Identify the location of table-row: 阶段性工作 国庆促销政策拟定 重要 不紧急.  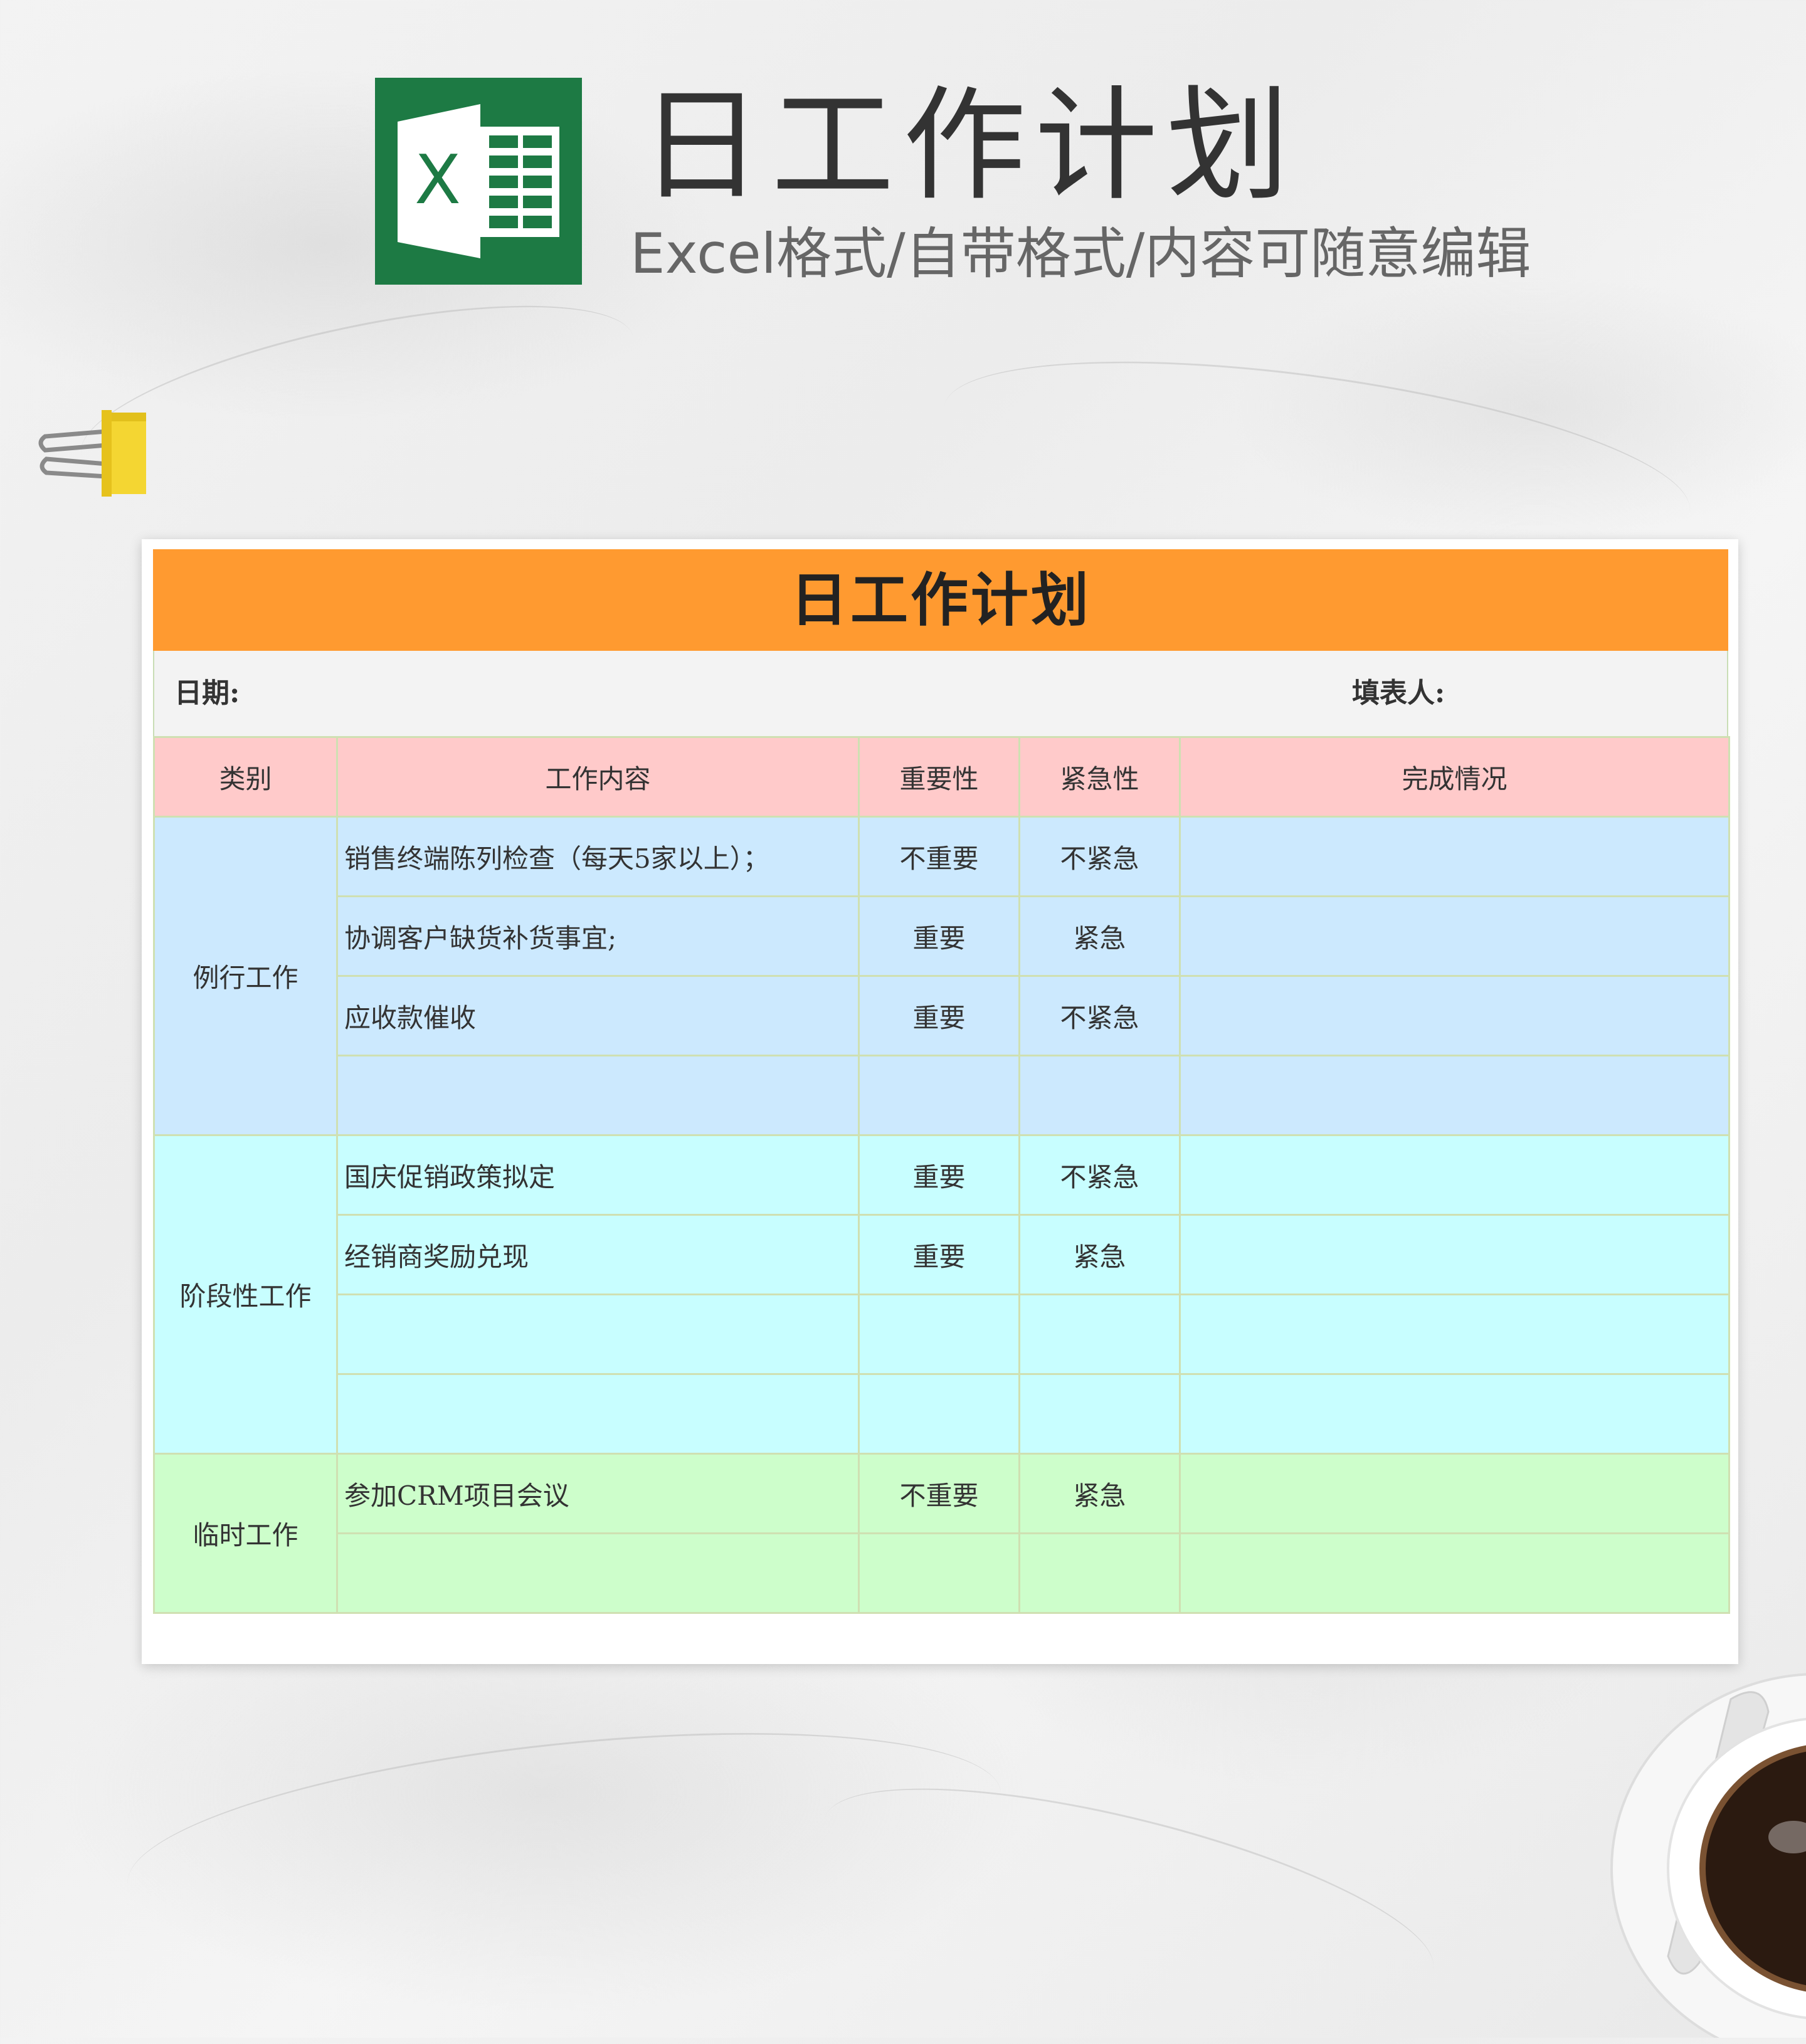
(941, 1295).